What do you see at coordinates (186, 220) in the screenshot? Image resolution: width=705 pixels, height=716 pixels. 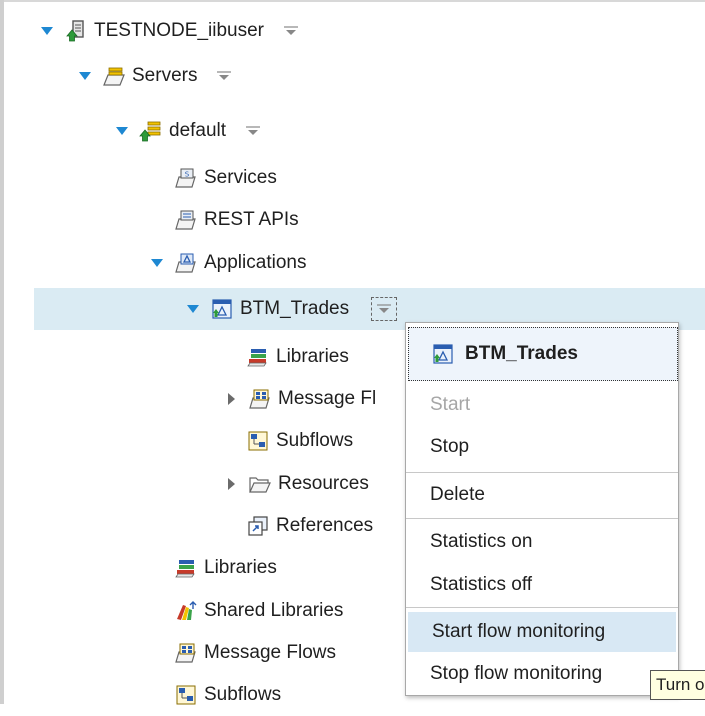 I see `rest-apis-folder-icon` at bounding box center [186, 220].